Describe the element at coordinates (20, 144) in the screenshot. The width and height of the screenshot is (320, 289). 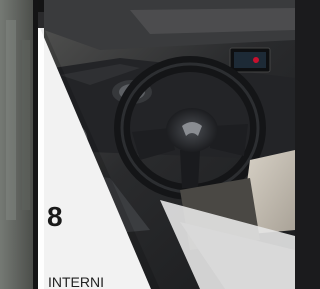
I see `previous-slide-area` at that location.